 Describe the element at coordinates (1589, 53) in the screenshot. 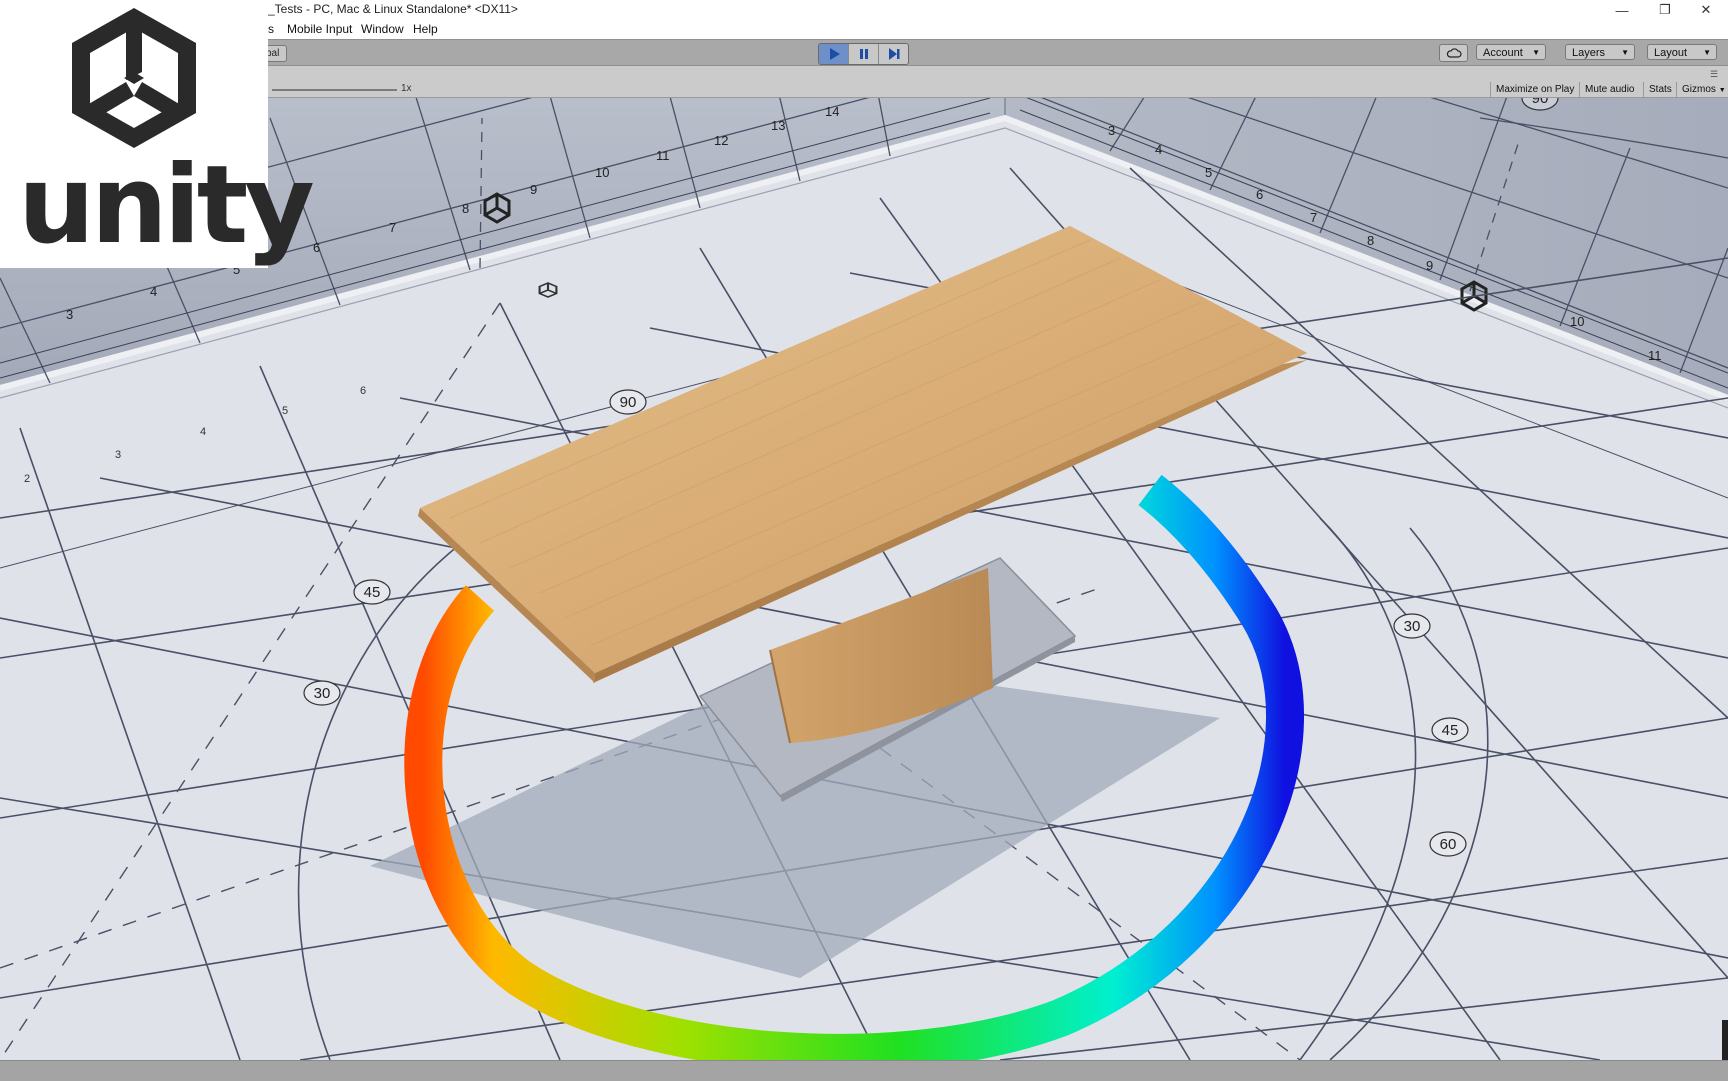

I see `layers-label: Layers` at that location.